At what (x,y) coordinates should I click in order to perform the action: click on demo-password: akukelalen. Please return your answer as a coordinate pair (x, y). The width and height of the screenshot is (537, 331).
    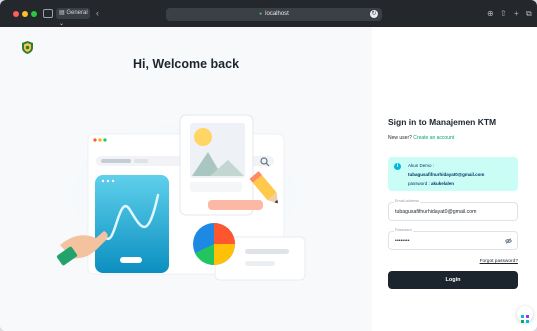
    Looking at the image, I should click on (443, 183).